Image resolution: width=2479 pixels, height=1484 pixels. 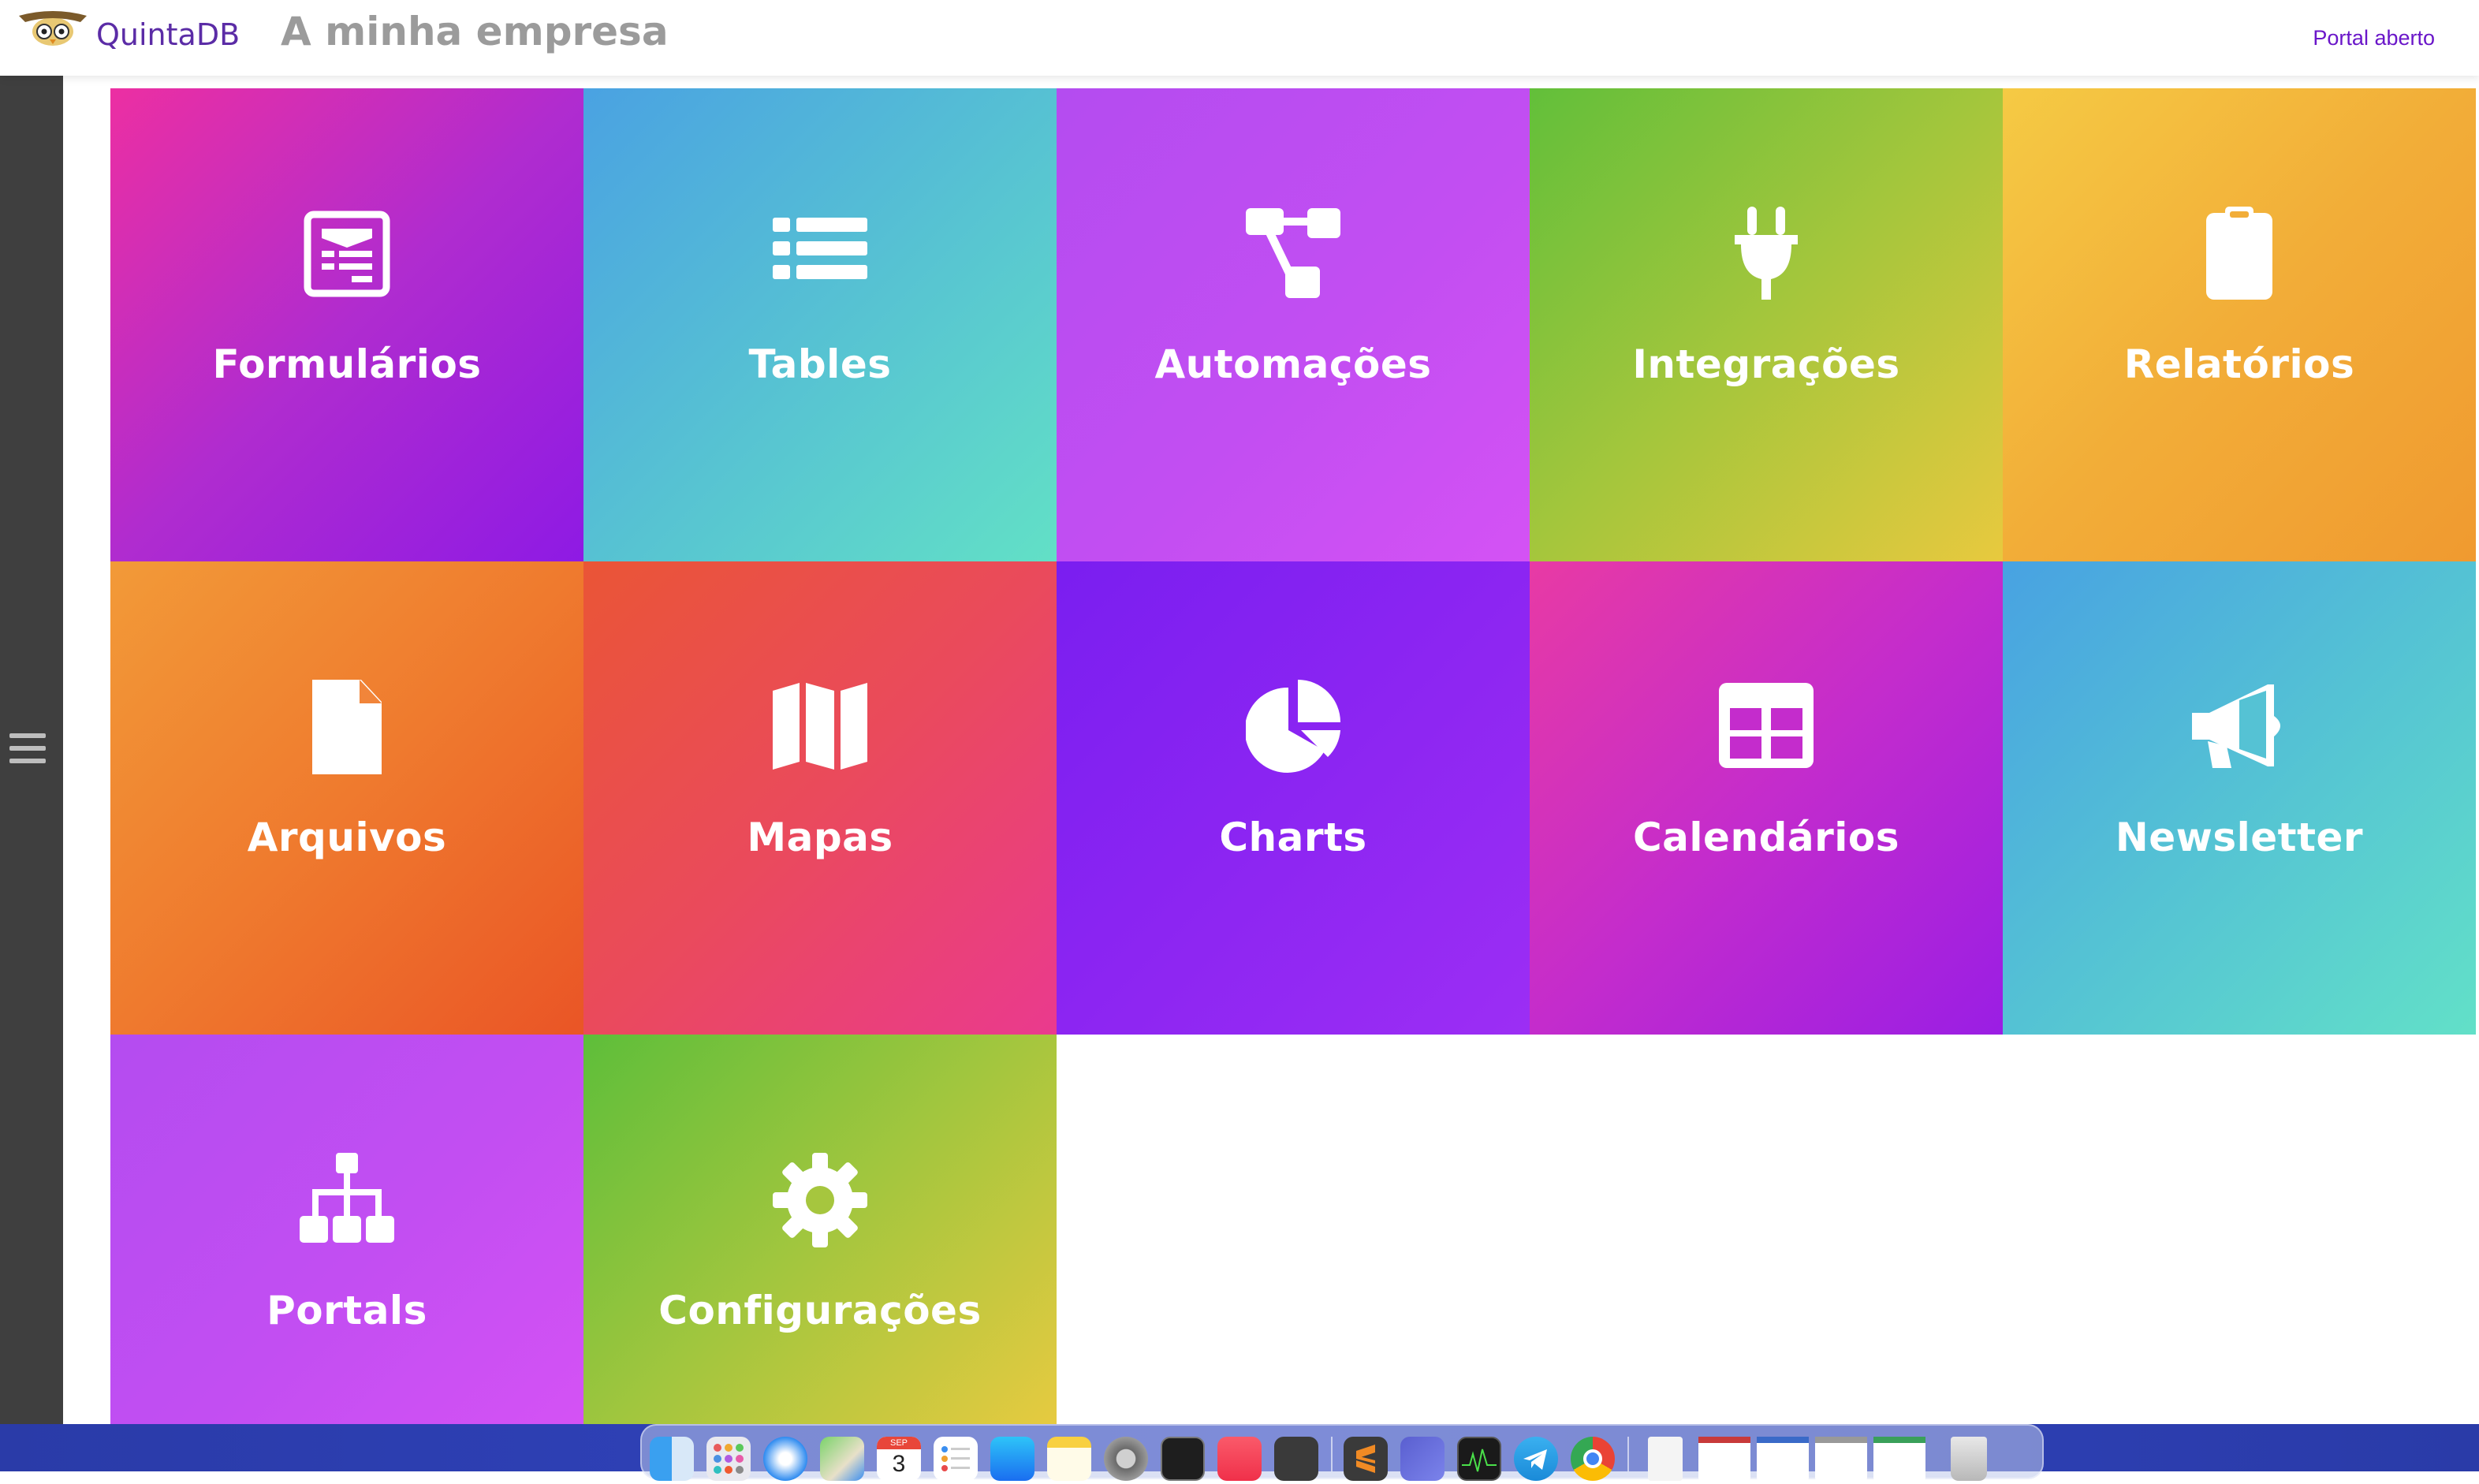 What do you see at coordinates (1593, 1459) in the screenshot?
I see `chrome-icon` at bounding box center [1593, 1459].